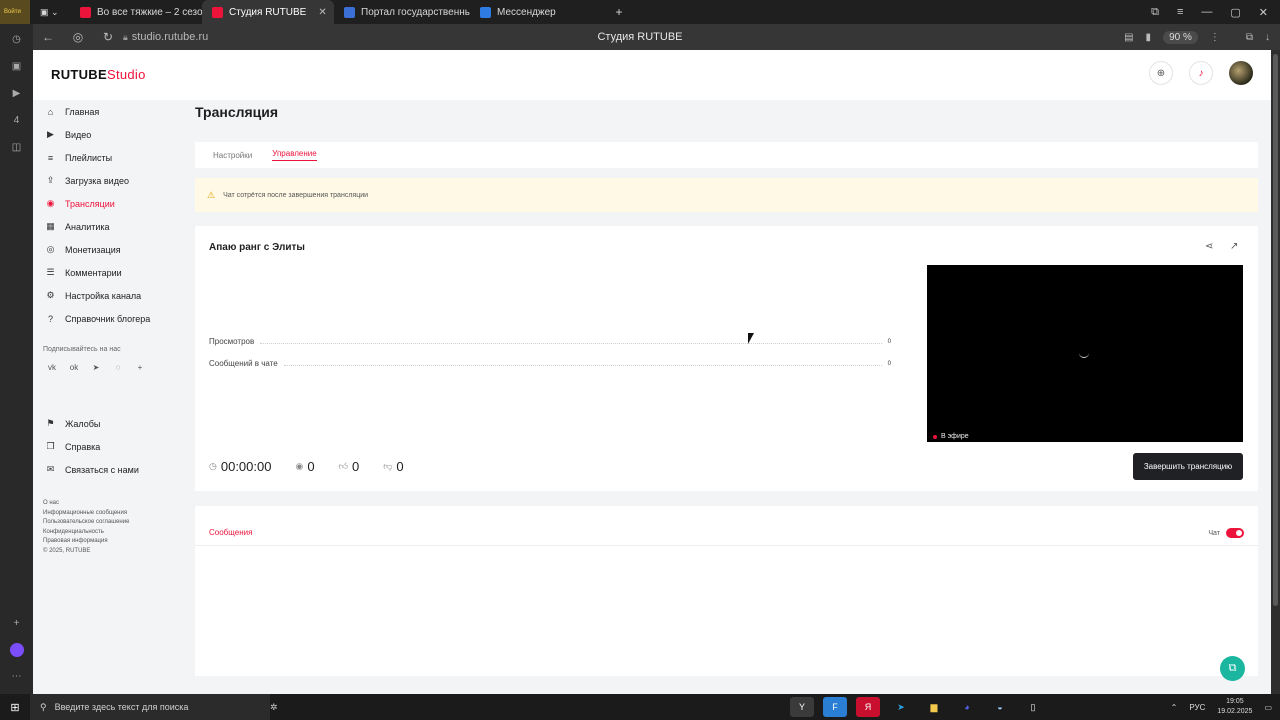 Image resolution: width=1280 pixels, height=720 pixels. I want to click on telegram-app-icon: ➤, so click(901, 707).